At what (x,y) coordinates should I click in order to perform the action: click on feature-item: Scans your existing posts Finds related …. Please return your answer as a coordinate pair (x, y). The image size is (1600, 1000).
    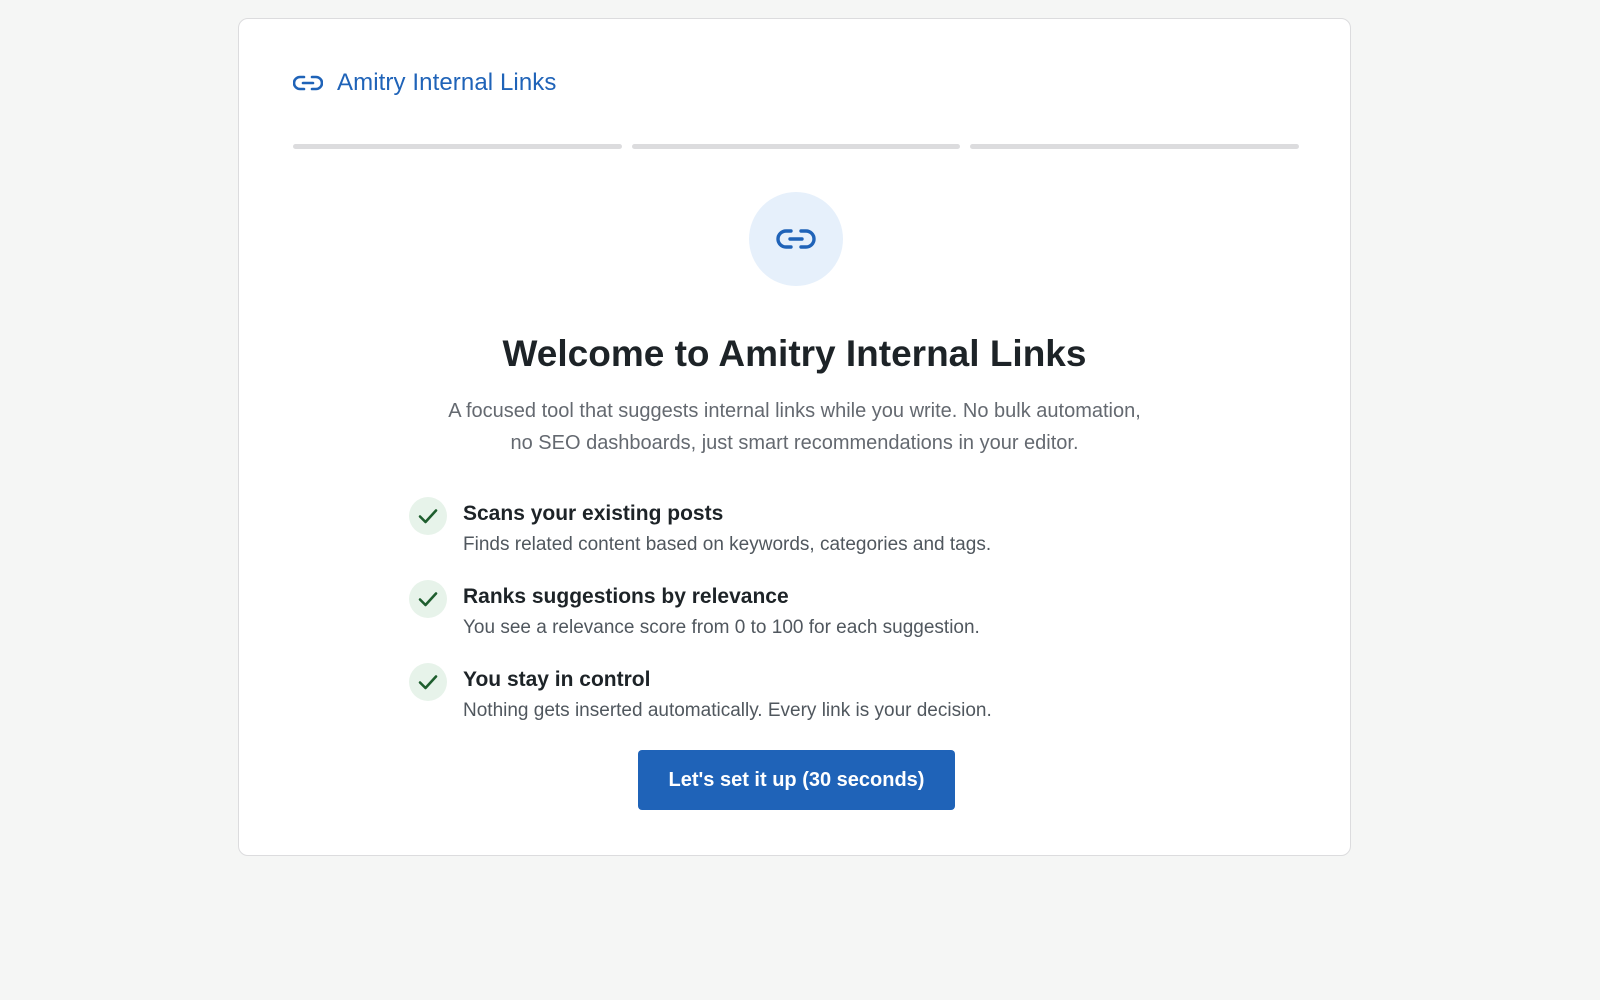
    Looking at the image, I should click on (789, 538).